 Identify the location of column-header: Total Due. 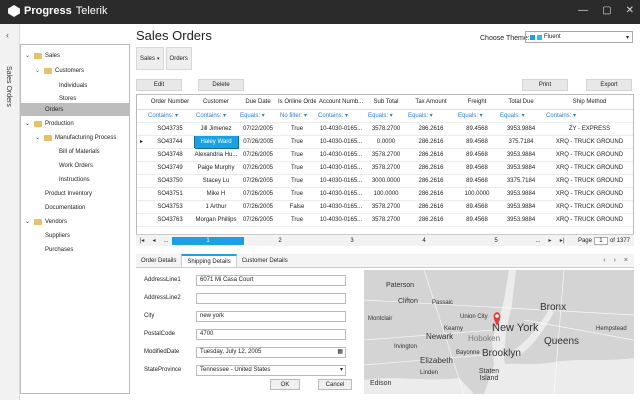
(521, 102).